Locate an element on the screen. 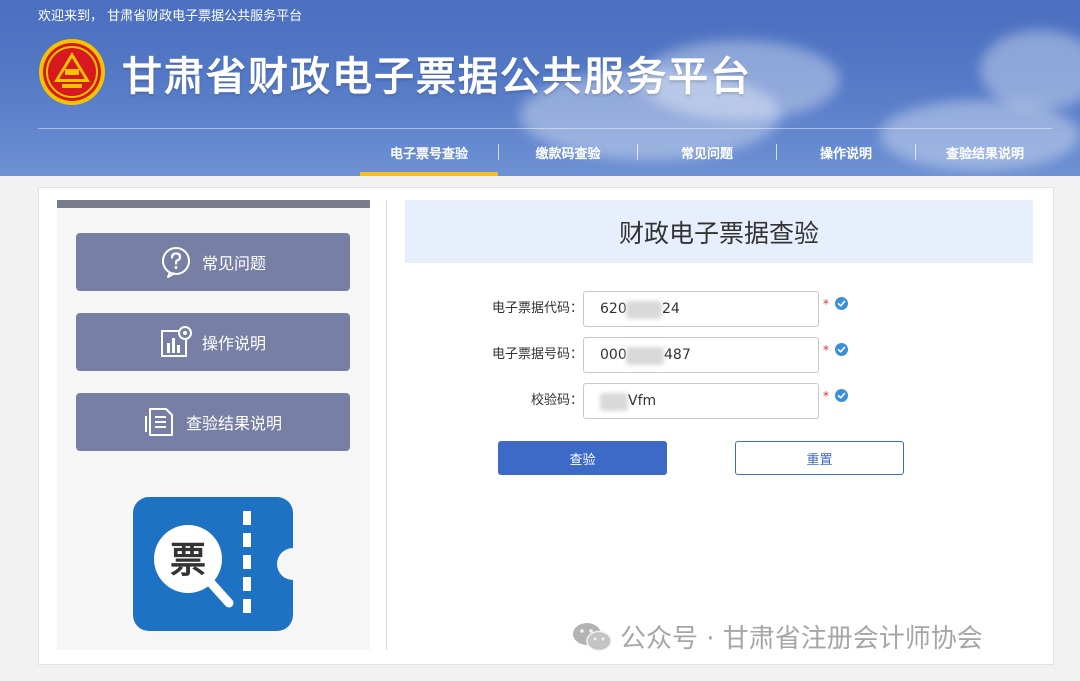  nav-item-label: 操作说明 is located at coordinates (845, 154).